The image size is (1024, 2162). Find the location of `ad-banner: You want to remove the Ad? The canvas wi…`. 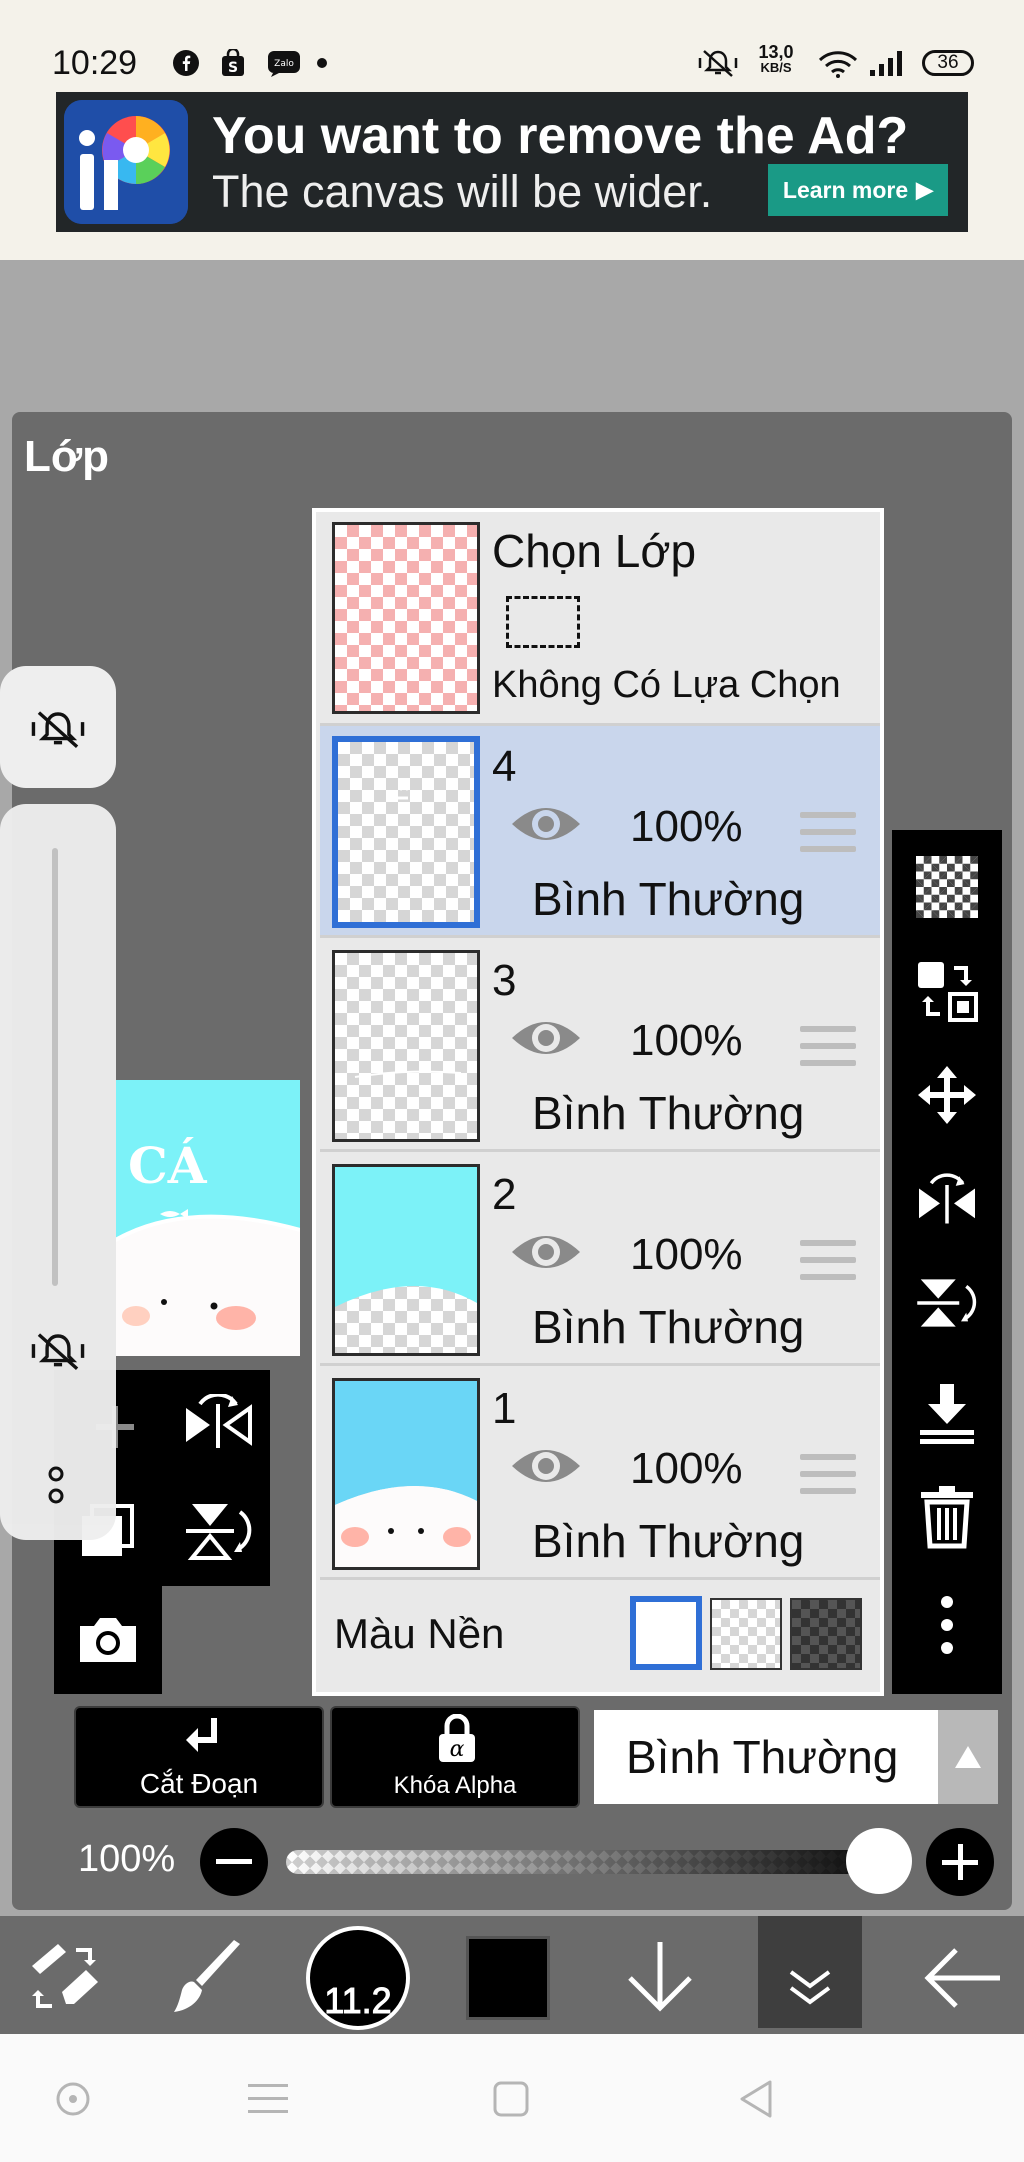

ad-banner: You want to remove the Ad? The canvas wi… is located at coordinates (512, 162).